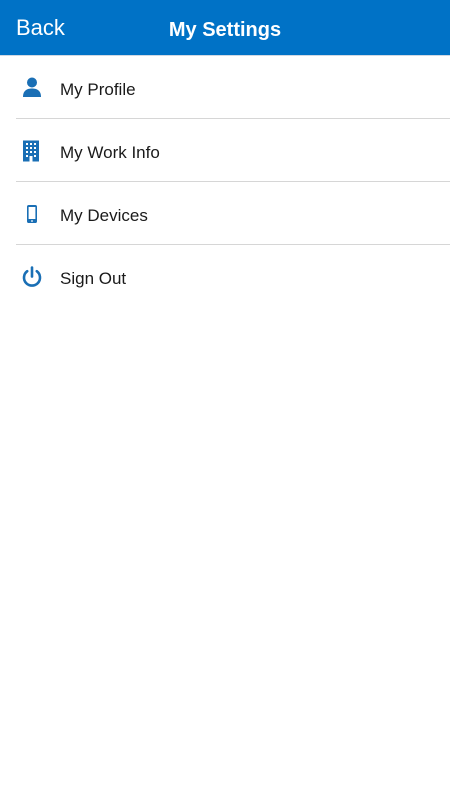 The image size is (450, 800). I want to click on app-header: Back My Settings, so click(225, 28).